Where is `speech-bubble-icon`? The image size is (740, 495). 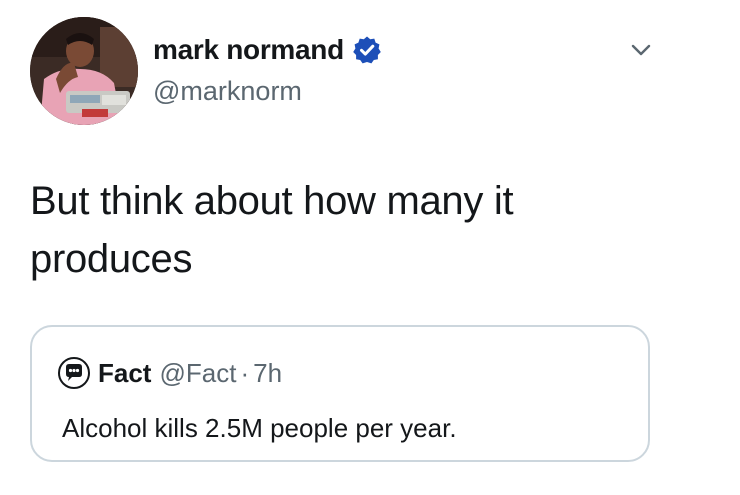
speech-bubble-icon is located at coordinates (74, 373).